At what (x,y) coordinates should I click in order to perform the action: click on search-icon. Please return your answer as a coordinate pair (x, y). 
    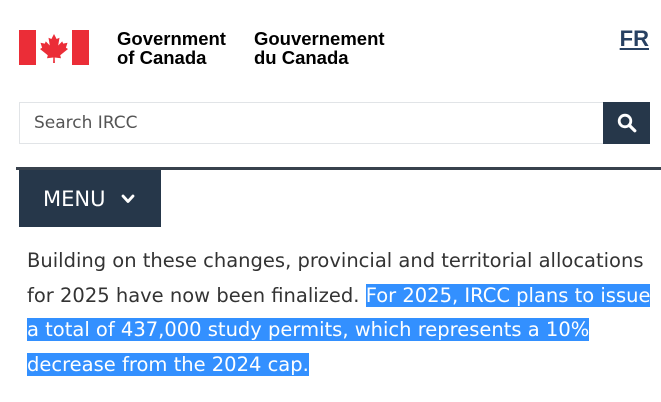
    Looking at the image, I should click on (626, 123).